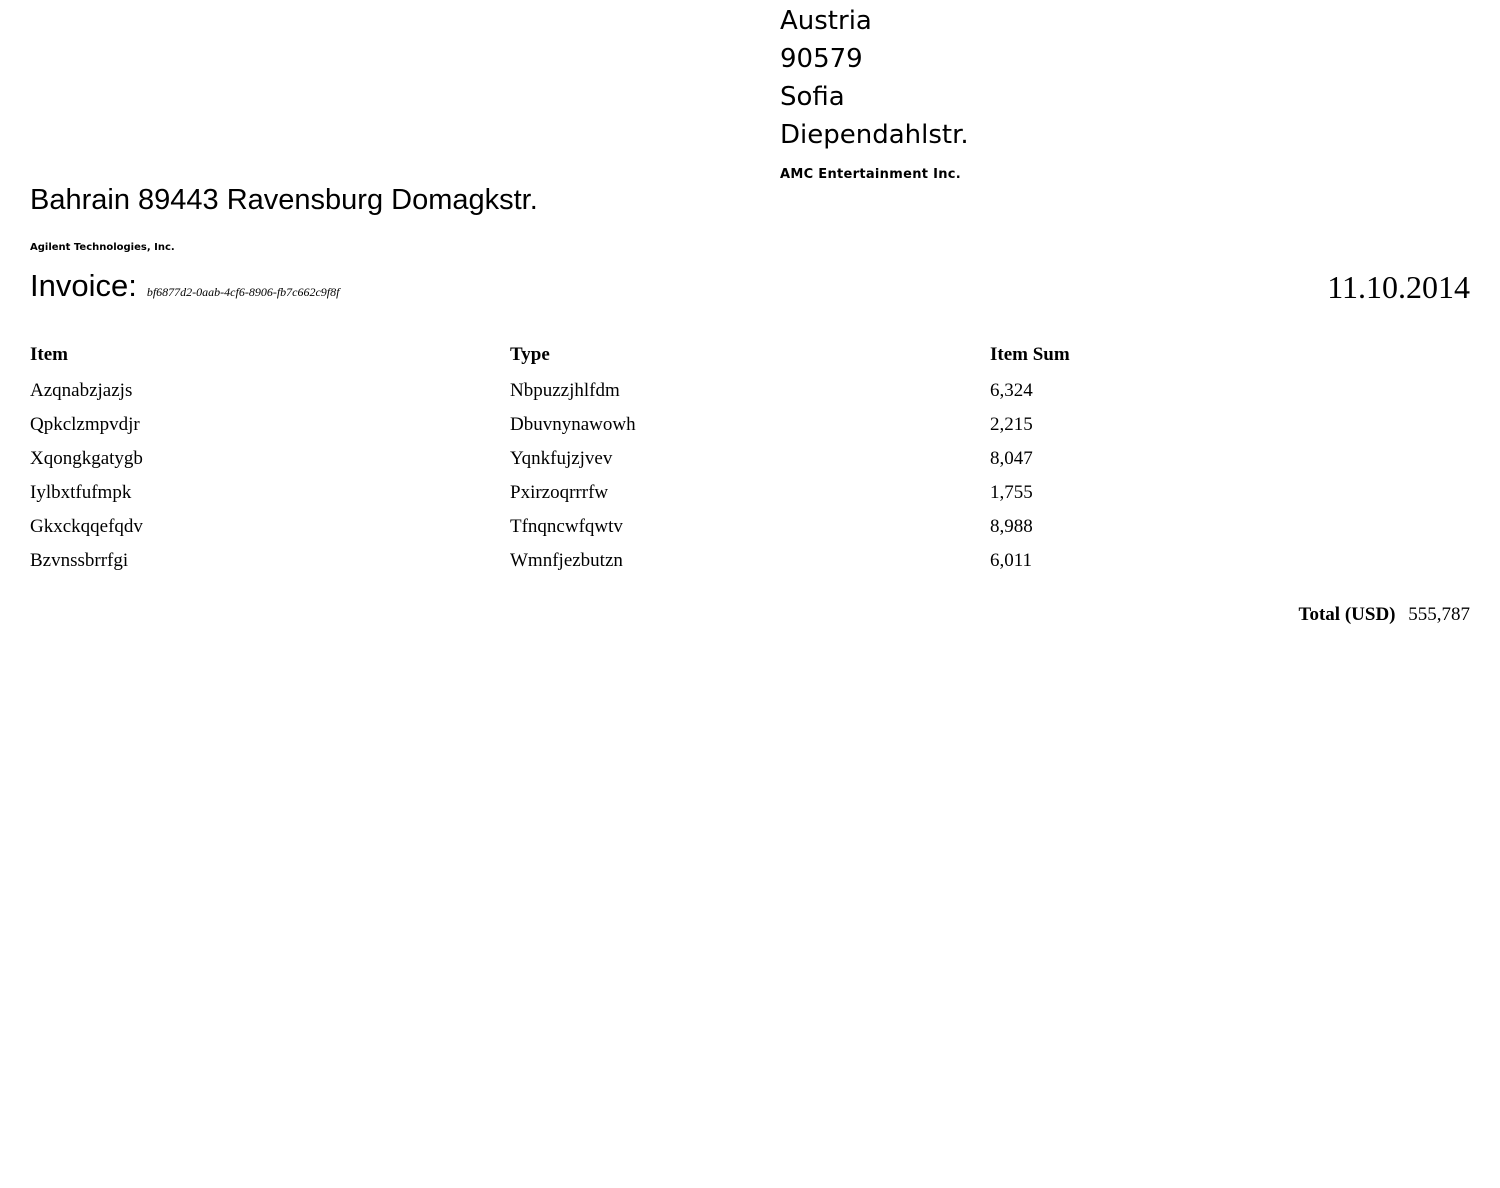 The width and height of the screenshot is (1500, 1188). I want to click on cell-item-sum: 8,047, so click(1011, 458).